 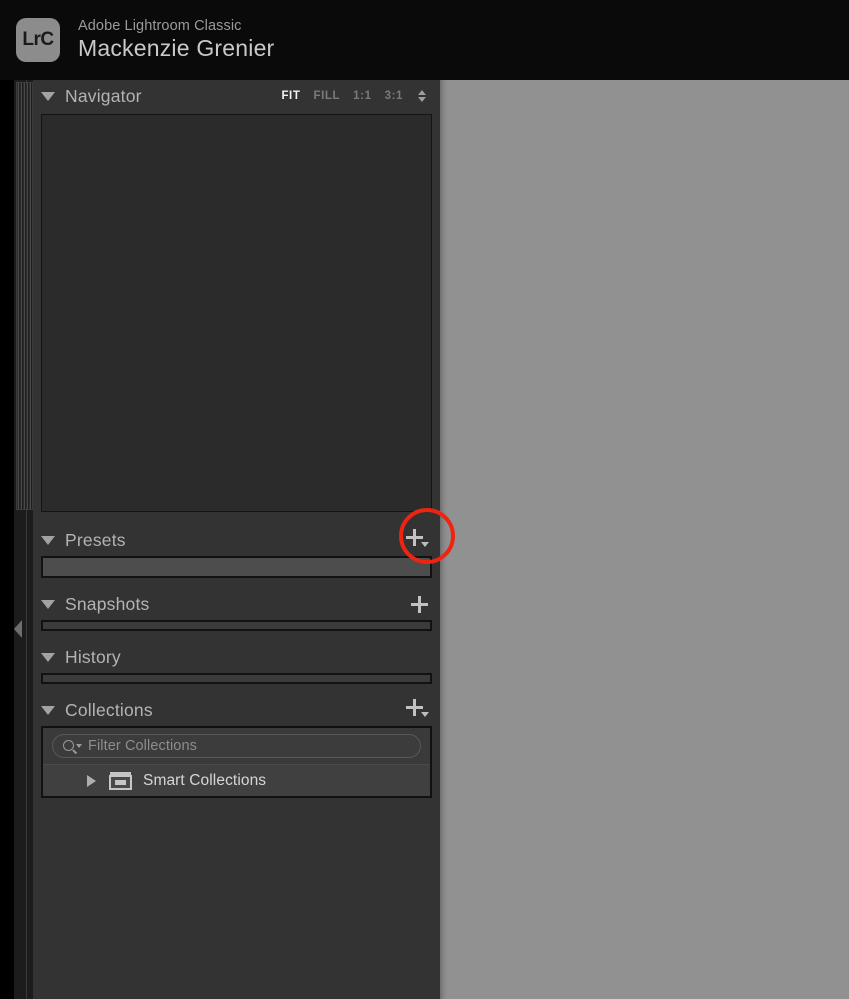 What do you see at coordinates (176, 47) in the screenshot?
I see `document-title: Mackenzie Grenier` at bounding box center [176, 47].